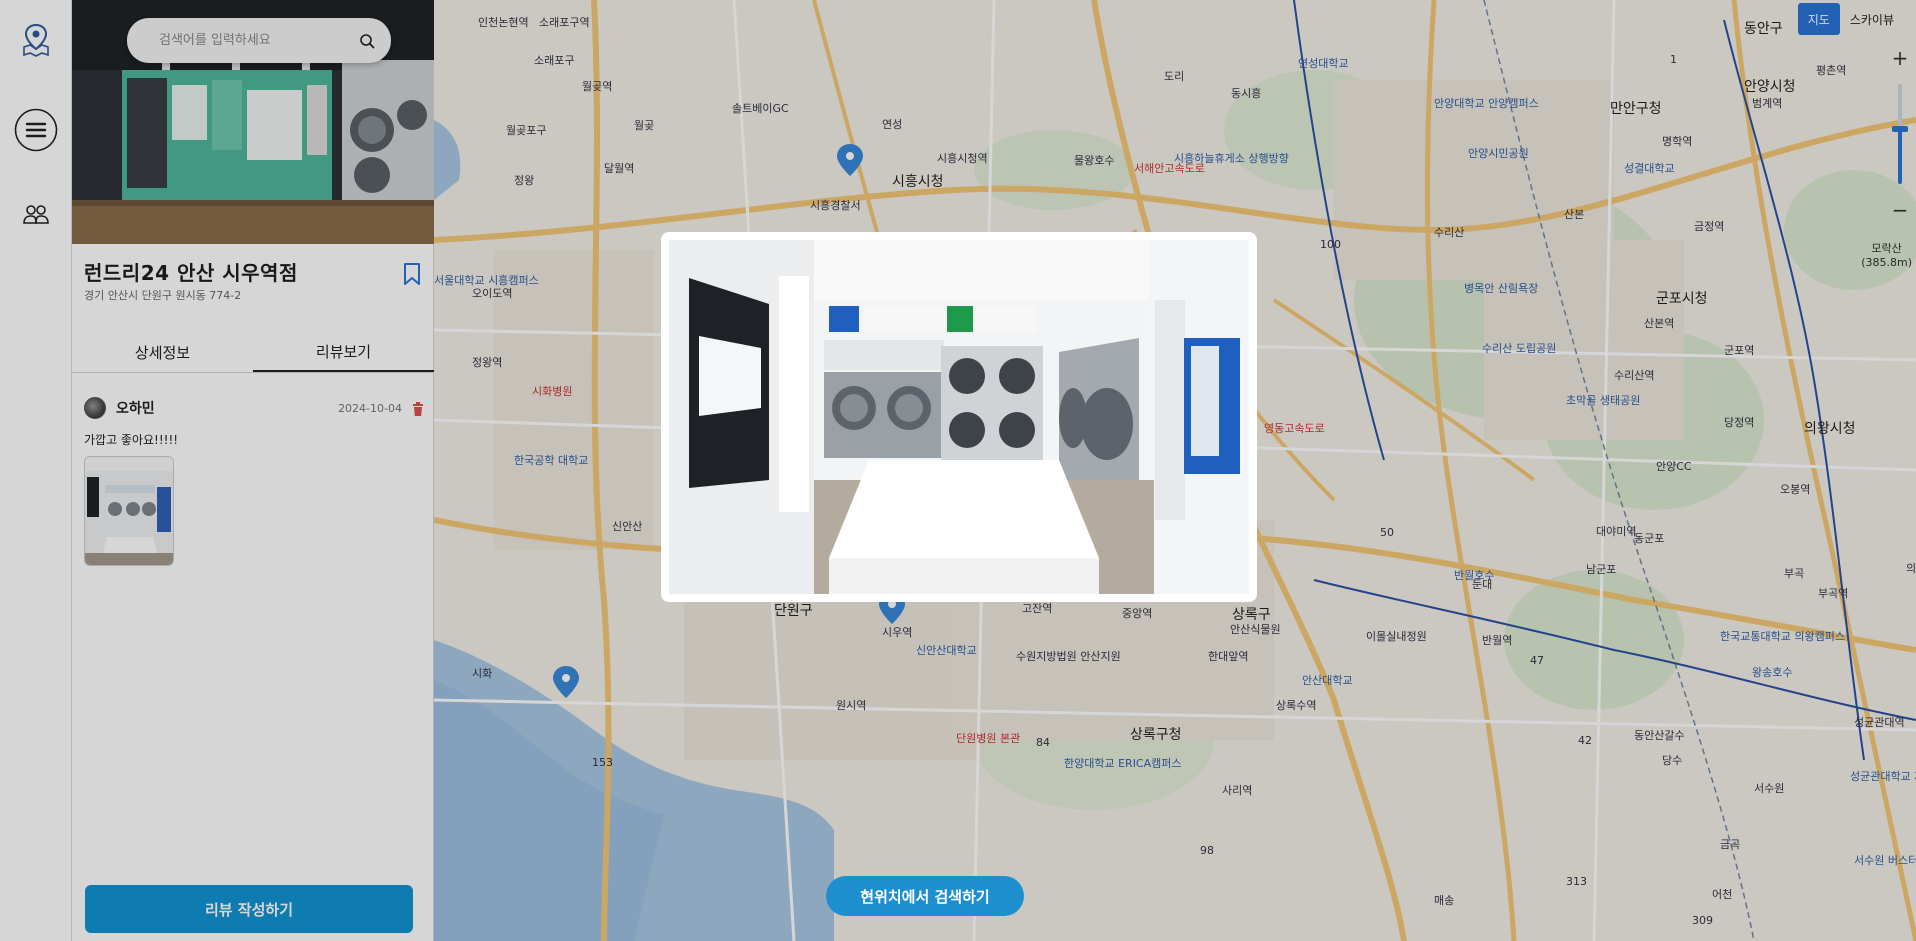 This screenshot has height=941, width=1916. I want to click on image-modal, so click(959, 417).